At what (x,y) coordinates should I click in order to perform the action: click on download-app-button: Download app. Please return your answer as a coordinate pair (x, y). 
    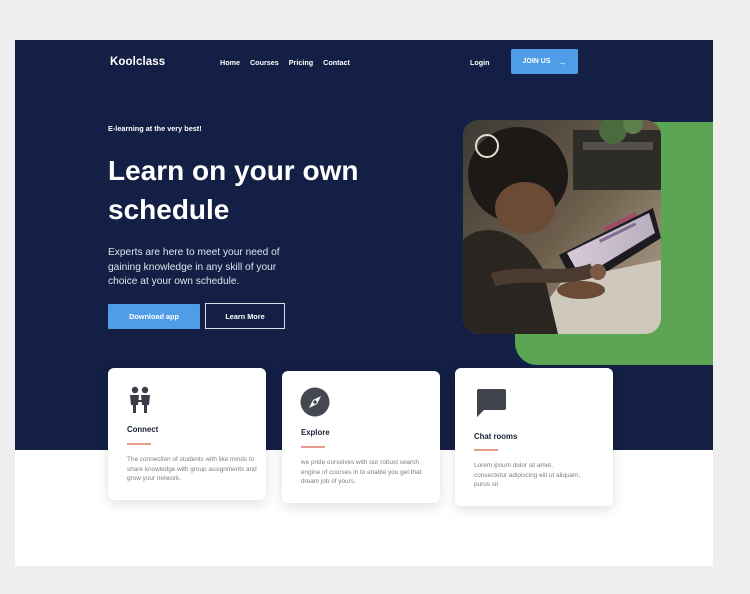
    Looking at the image, I should click on (154, 316).